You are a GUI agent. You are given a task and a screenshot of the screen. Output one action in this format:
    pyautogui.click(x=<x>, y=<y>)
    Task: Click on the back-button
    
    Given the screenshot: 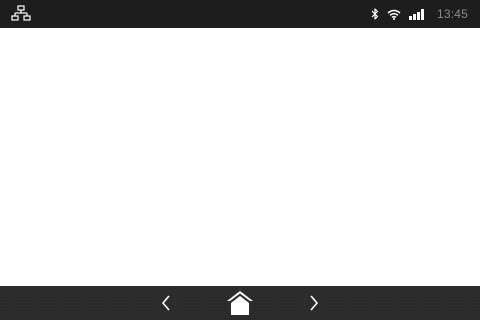 What is the action you would take?
    pyautogui.click(x=166, y=303)
    